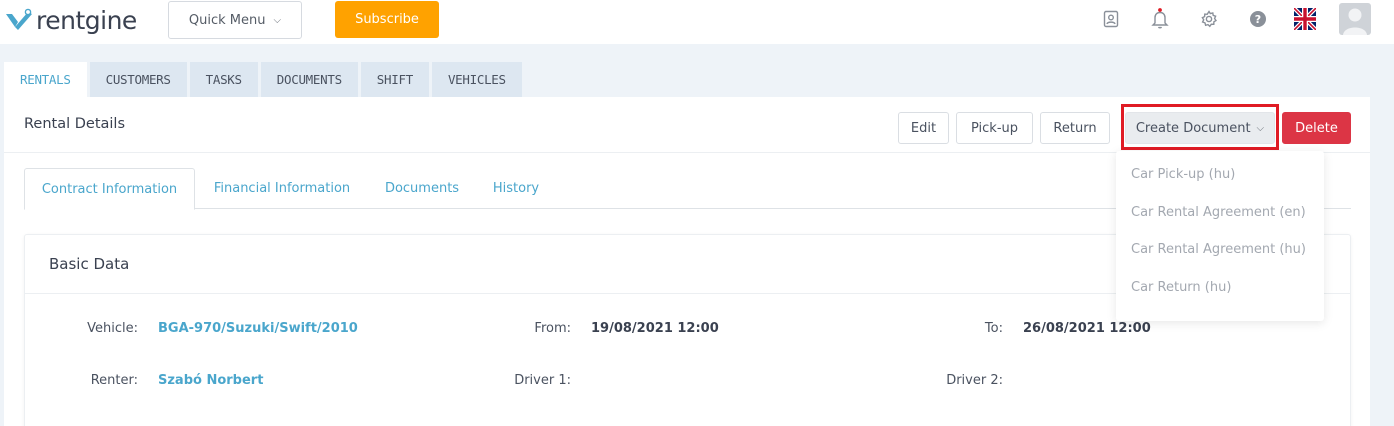 The width and height of the screenshot is (1394, 426). I want to click on help-icon: ?, so click(1258, 19).